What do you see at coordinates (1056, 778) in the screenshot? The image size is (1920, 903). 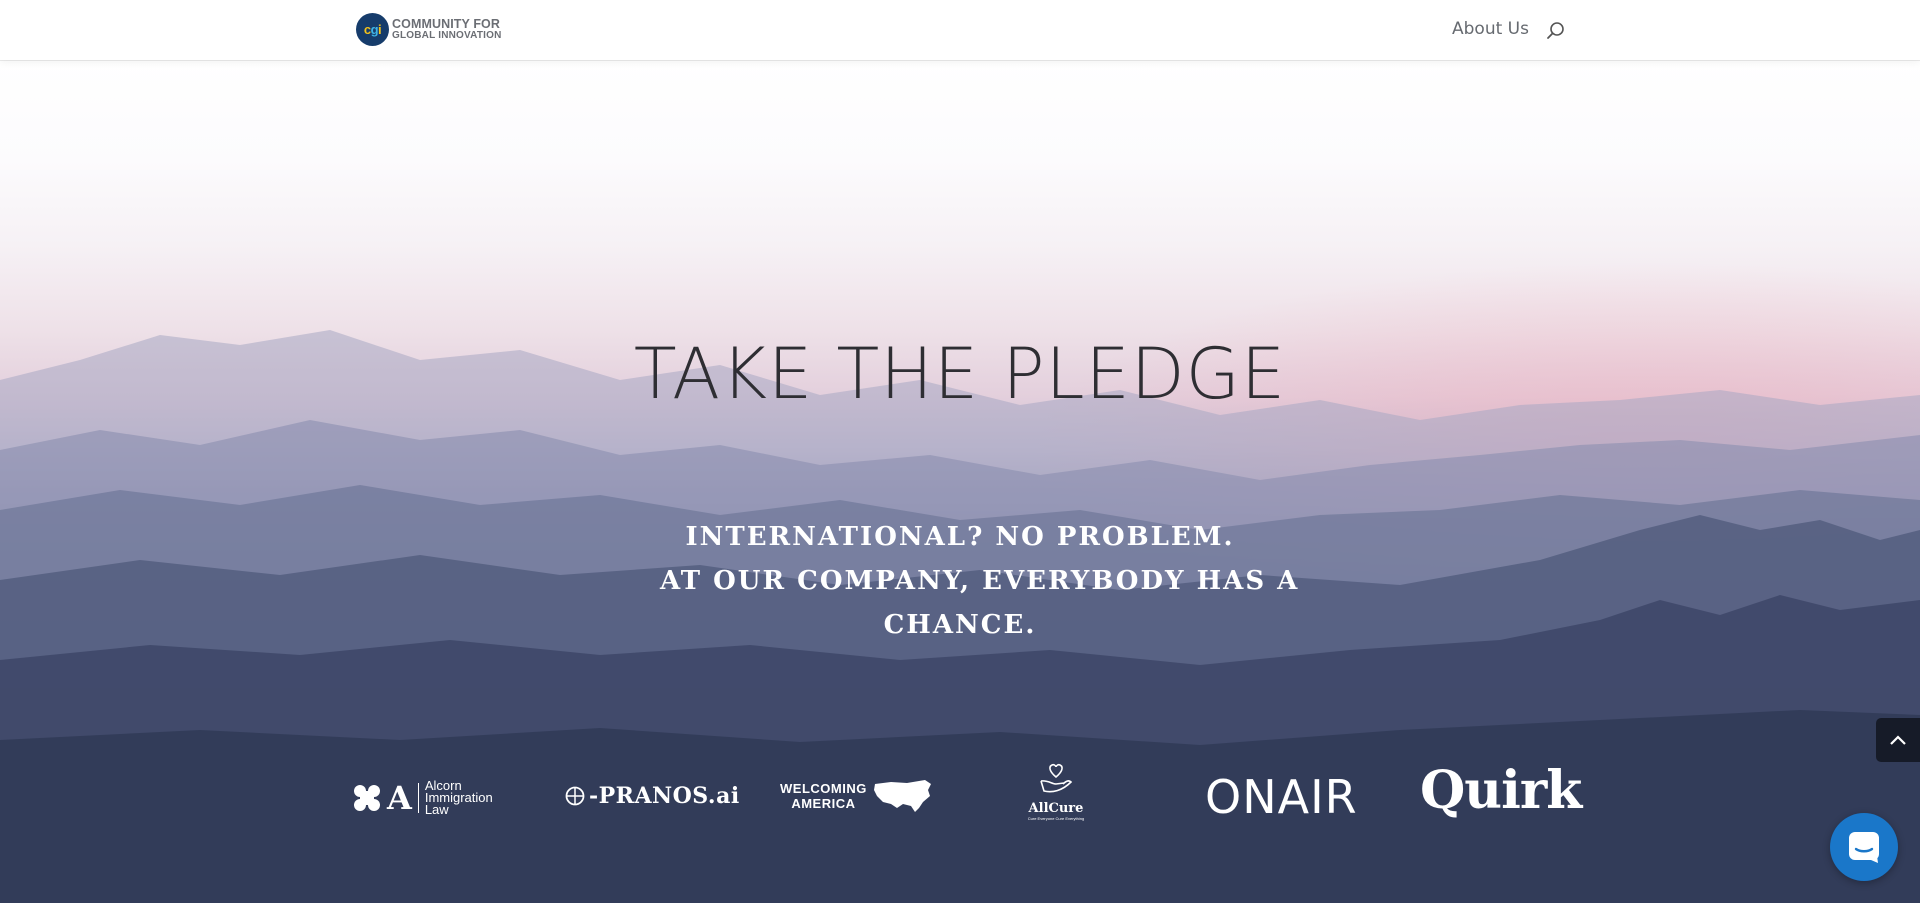 I see `heart-hand-icon` at bounding box center [1056, 778].